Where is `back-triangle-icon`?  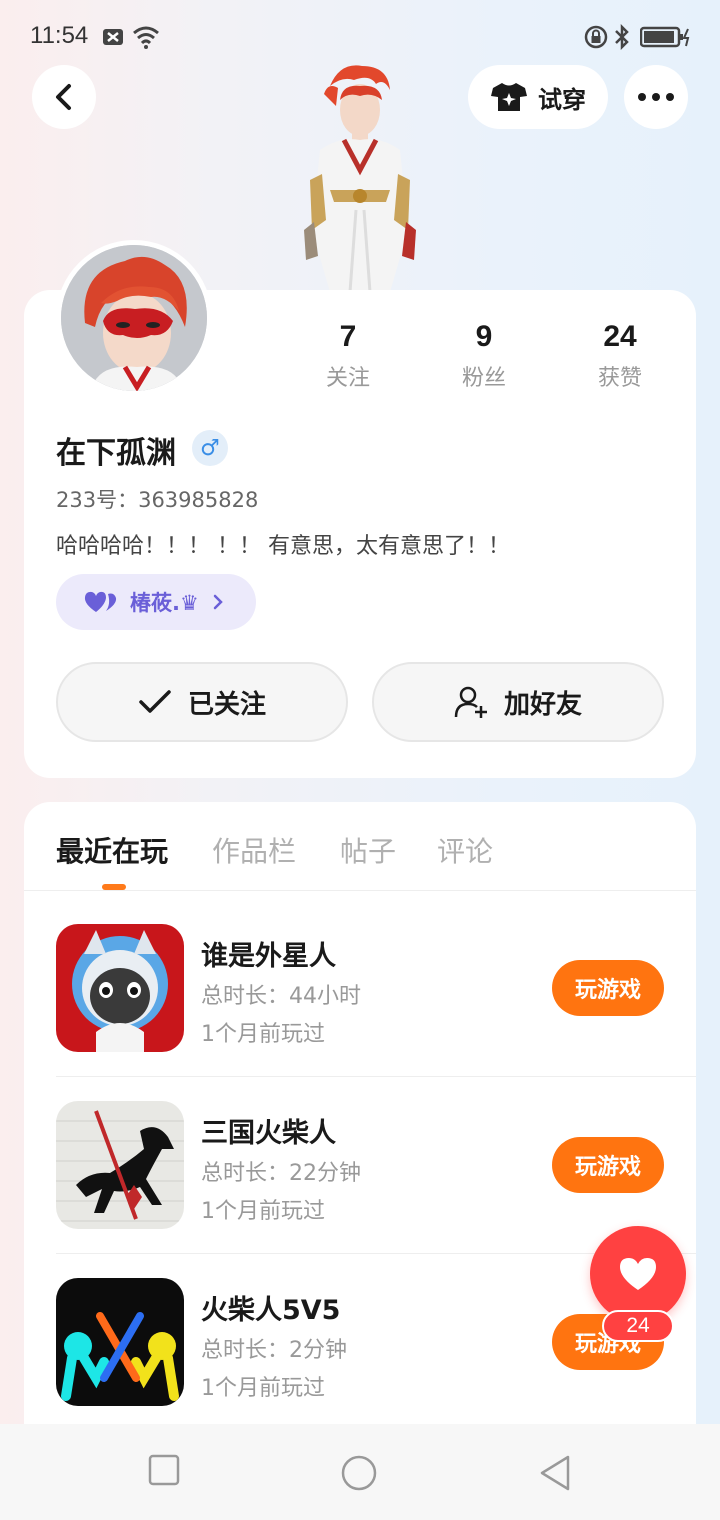
back-triangle-icon is located at coordinates (555, 1473).